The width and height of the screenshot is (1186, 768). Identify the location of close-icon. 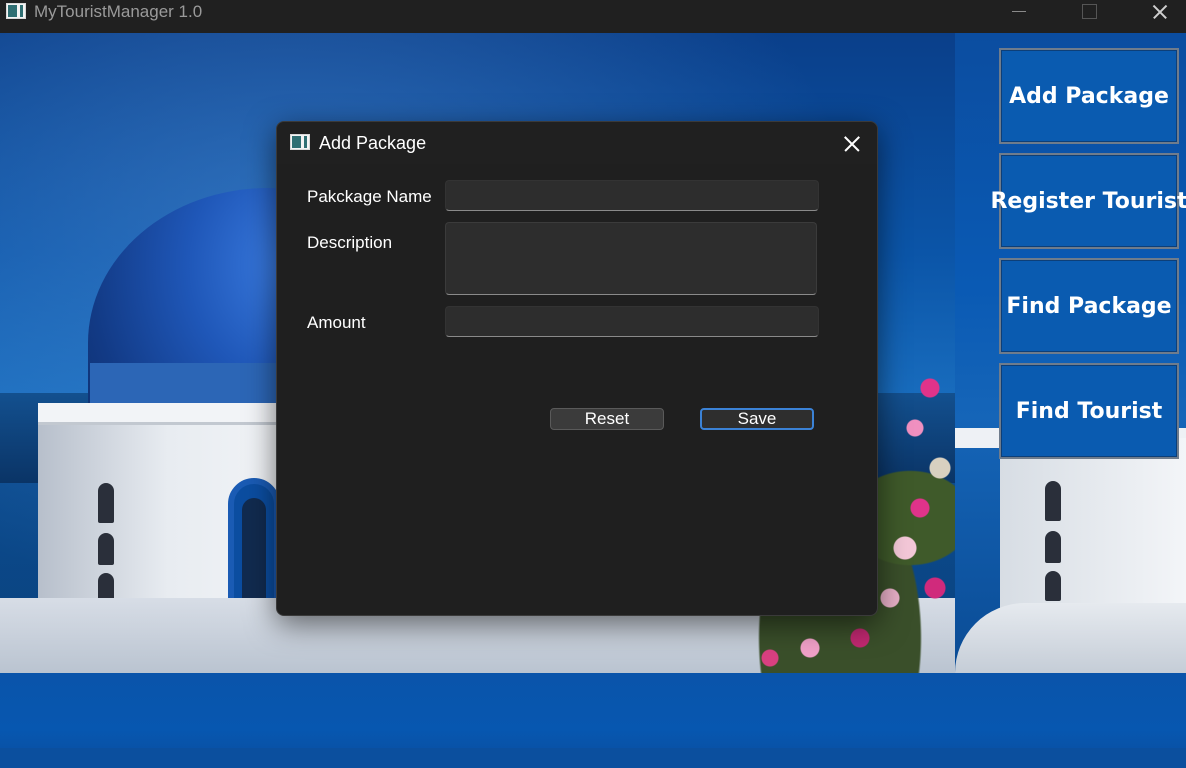
(1159, 12).